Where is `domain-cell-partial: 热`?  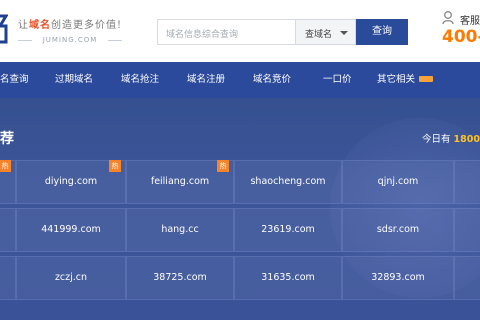 domain-cell-partial: 热 is located at coordinates (8, 182).